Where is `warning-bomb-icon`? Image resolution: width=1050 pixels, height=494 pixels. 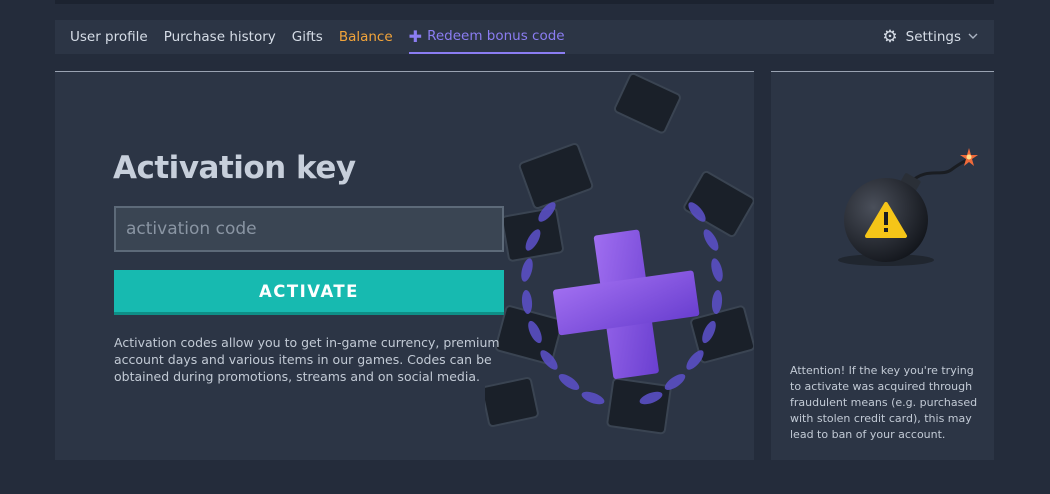 warning-bomb-icon is located at coordinates (908, 207).